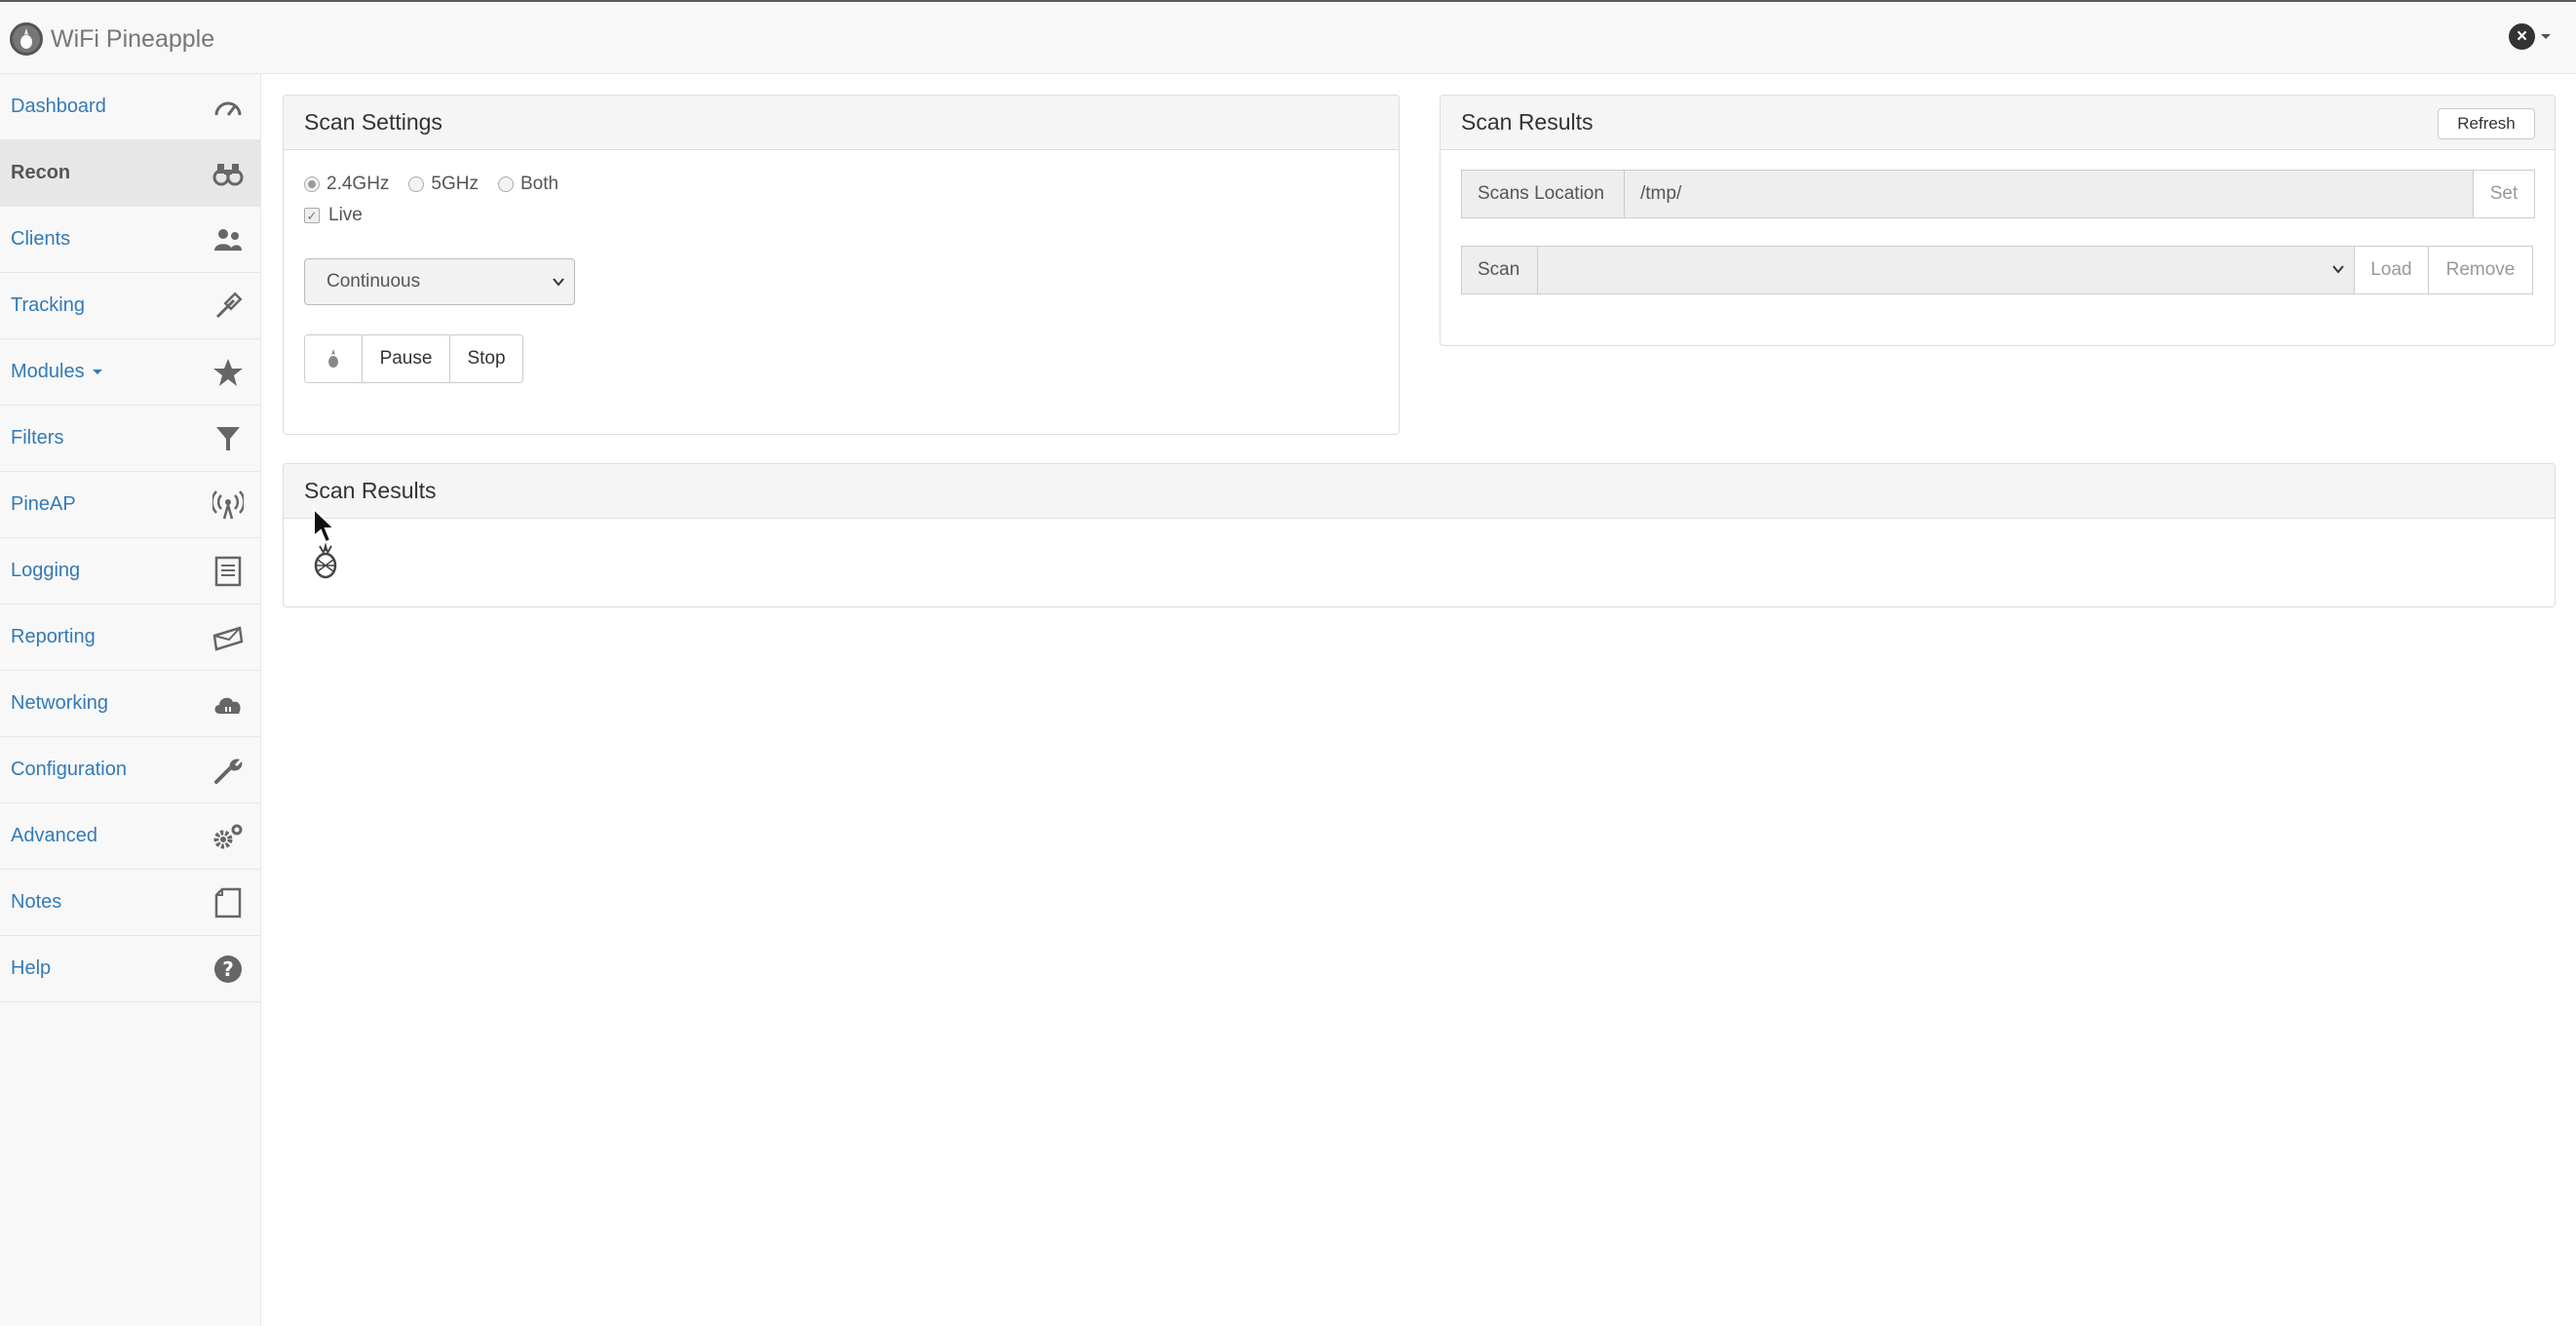  I want to click on band-label: Both, so click(539, 184).